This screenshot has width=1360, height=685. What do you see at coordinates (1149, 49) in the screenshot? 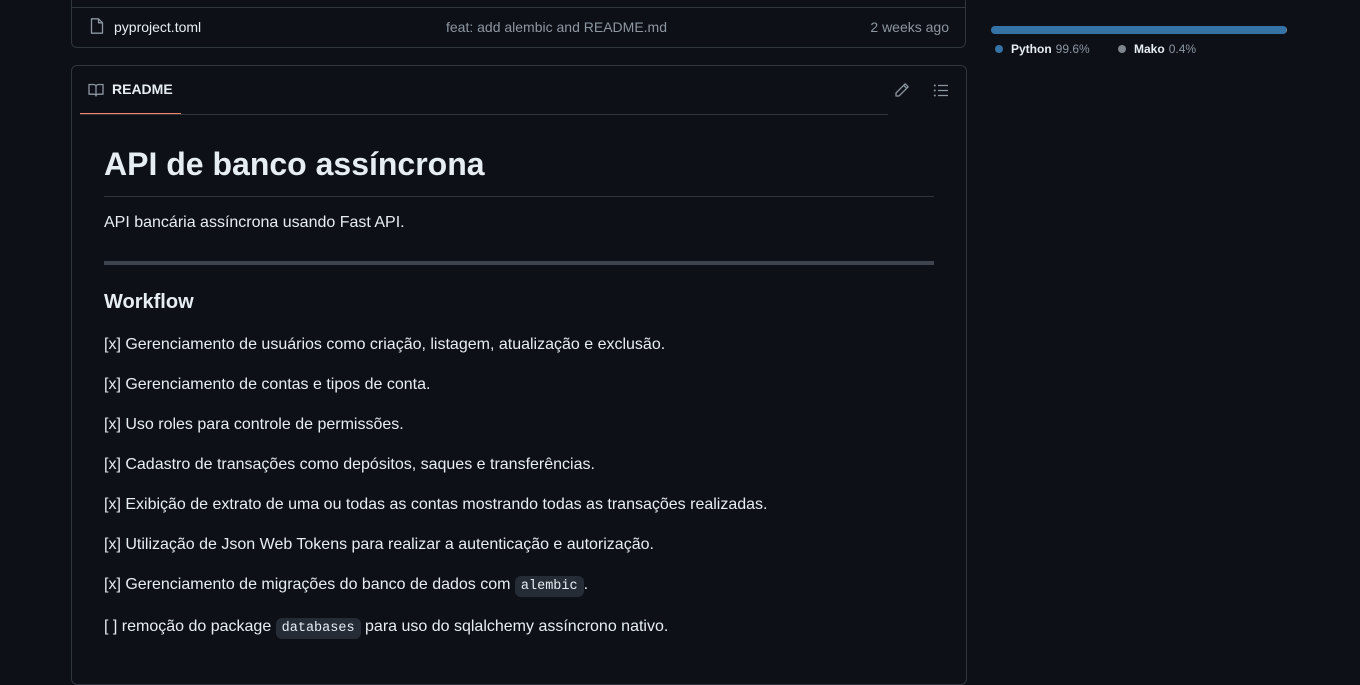
I see `language-name: Mako` at bounding box center [1149, 49].